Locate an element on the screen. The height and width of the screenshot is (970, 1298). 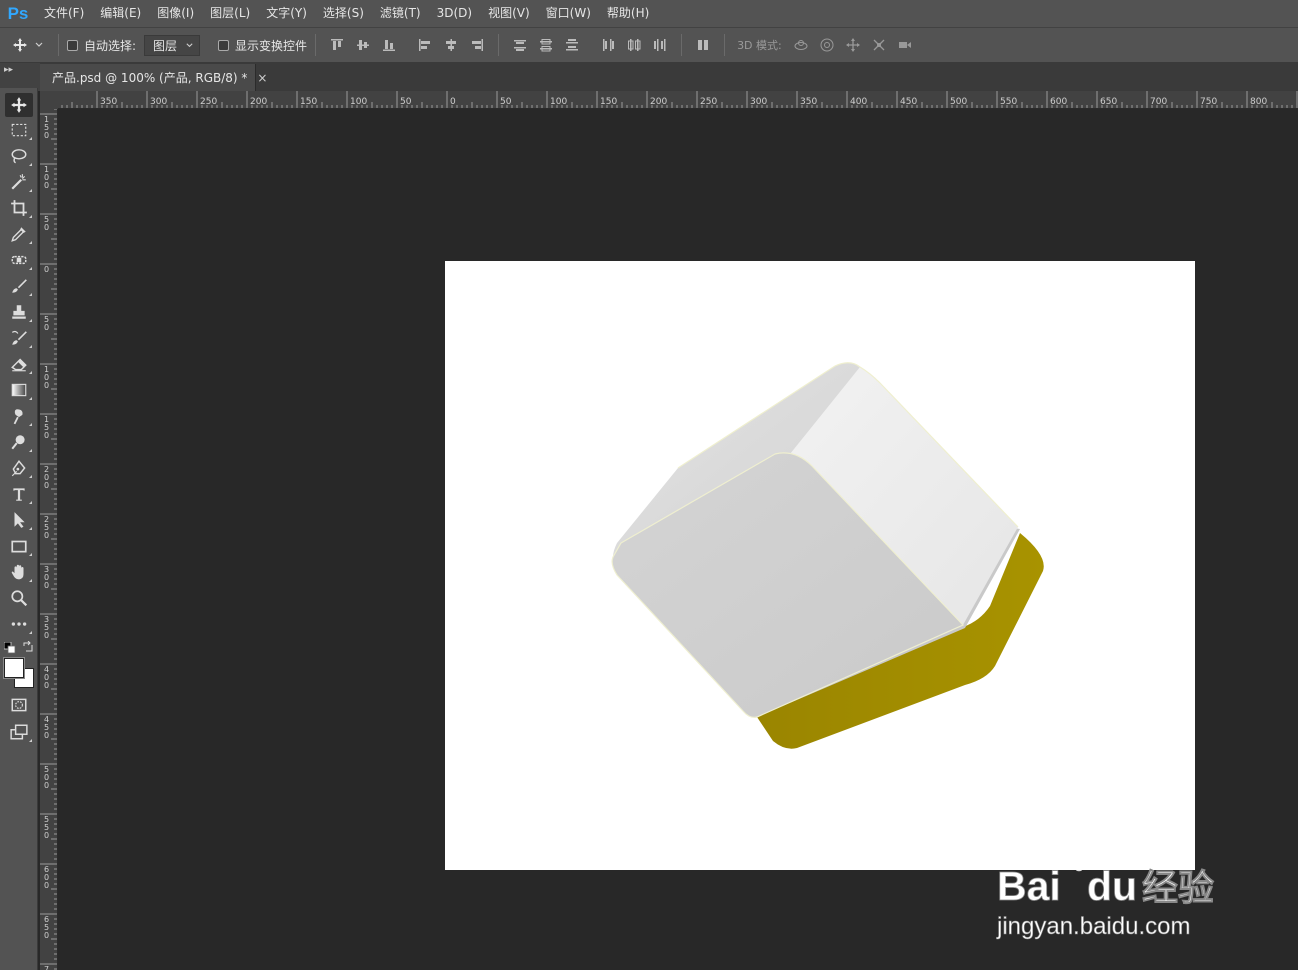
3d-orbit-button is located at coordinates (801, 45).